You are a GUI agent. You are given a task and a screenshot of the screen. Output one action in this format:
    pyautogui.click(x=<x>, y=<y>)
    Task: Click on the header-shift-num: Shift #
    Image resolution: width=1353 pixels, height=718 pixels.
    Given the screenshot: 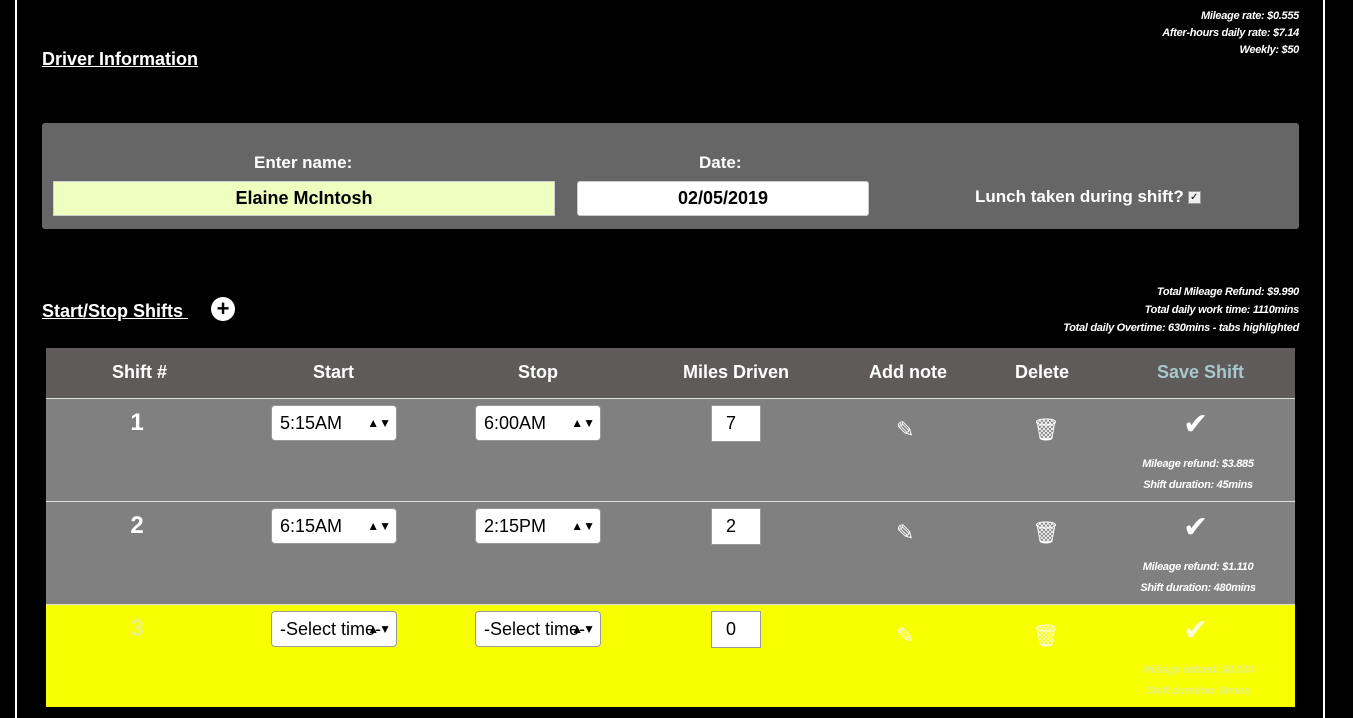 What is the action you would take?
    pyautogui.click(x=140, y=372)
    